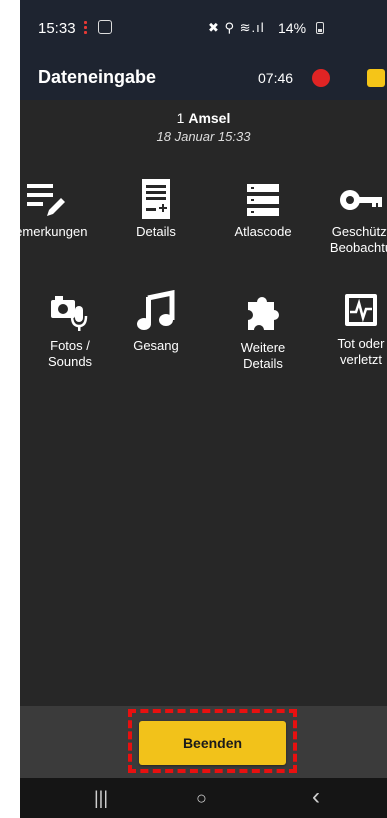  I want to click on battery-percent: 14%, so click(292, 28).